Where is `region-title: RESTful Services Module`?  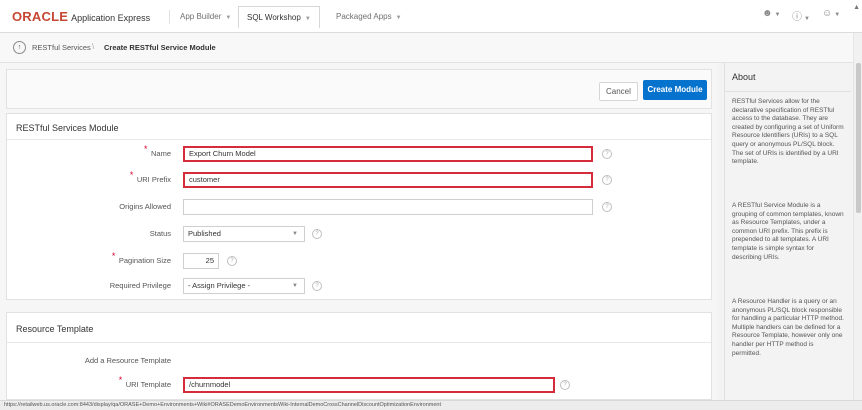 region-title: RESTful Services Module is located at coordinates (67, 128).